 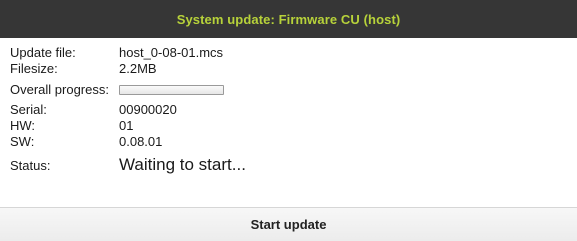 What do you see at coordinates (288, 142) in the screenshot?
I see `sw-row: SW: 0.08.01` at bounding box center [288, 142].